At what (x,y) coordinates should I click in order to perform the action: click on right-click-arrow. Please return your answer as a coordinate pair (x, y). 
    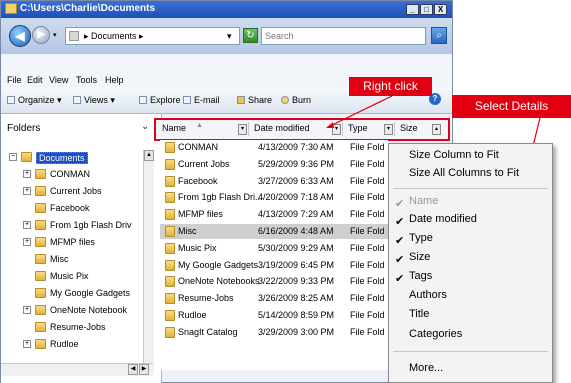
    Looking at the image, I should click on (360, 111).